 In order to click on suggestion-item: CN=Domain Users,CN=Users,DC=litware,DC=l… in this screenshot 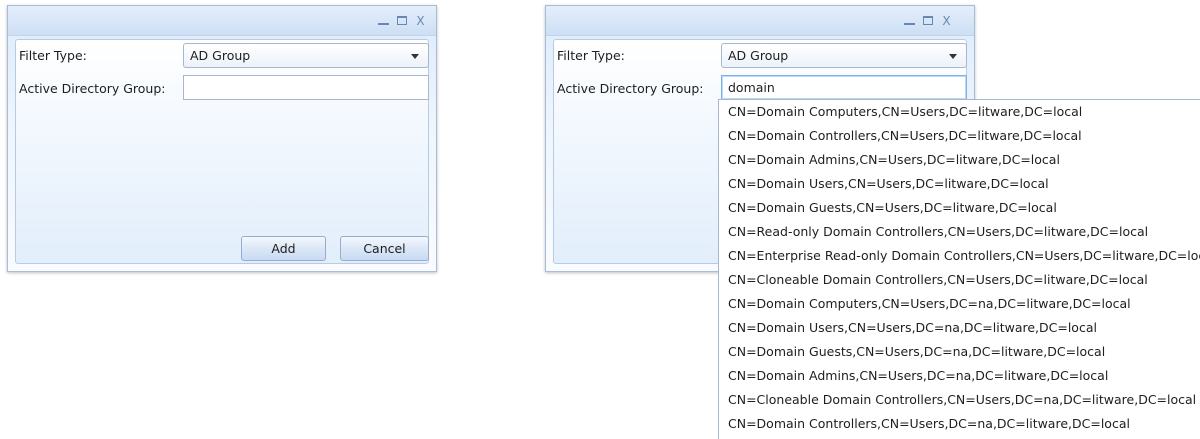, I will do `click(888, 184)`.